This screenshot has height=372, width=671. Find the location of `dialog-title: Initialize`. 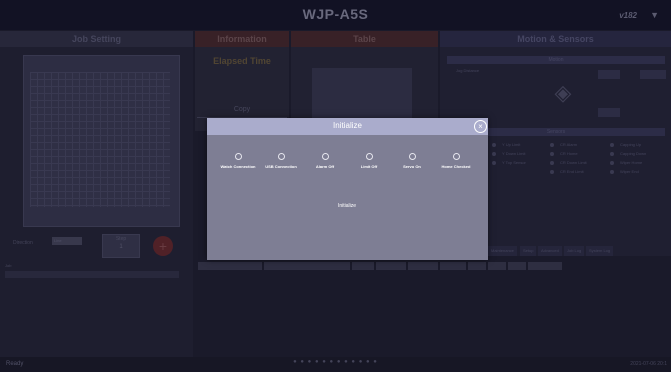

dialog-title: Initialize is located at coordinates (347, 125).